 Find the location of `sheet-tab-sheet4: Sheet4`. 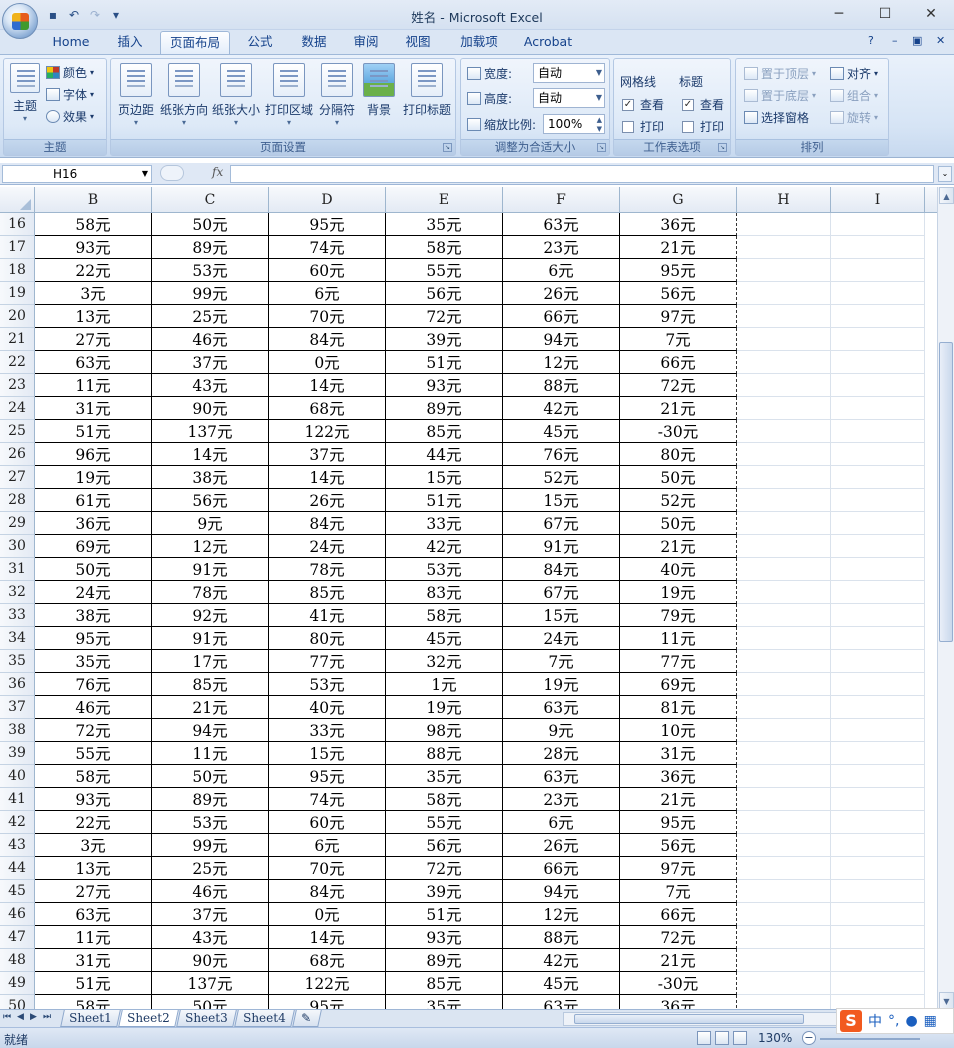

sheet-tab-sheet4: Sheet4 is located at coordinates (264, 1018).